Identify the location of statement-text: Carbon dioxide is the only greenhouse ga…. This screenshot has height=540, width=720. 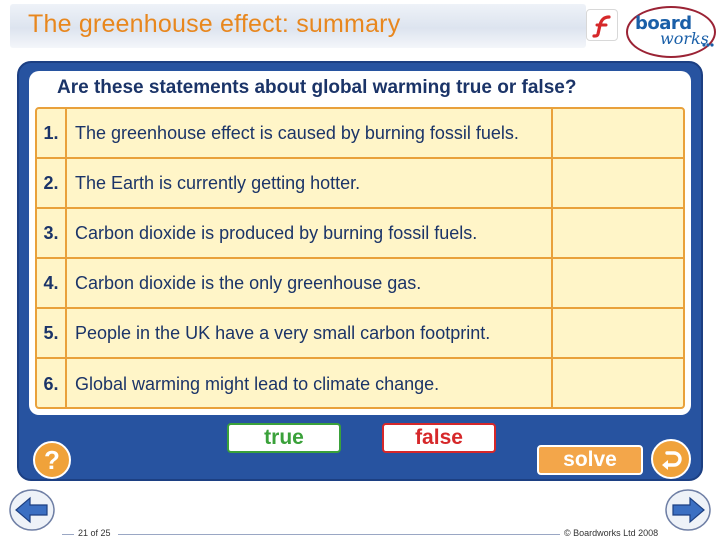
(310, 283).